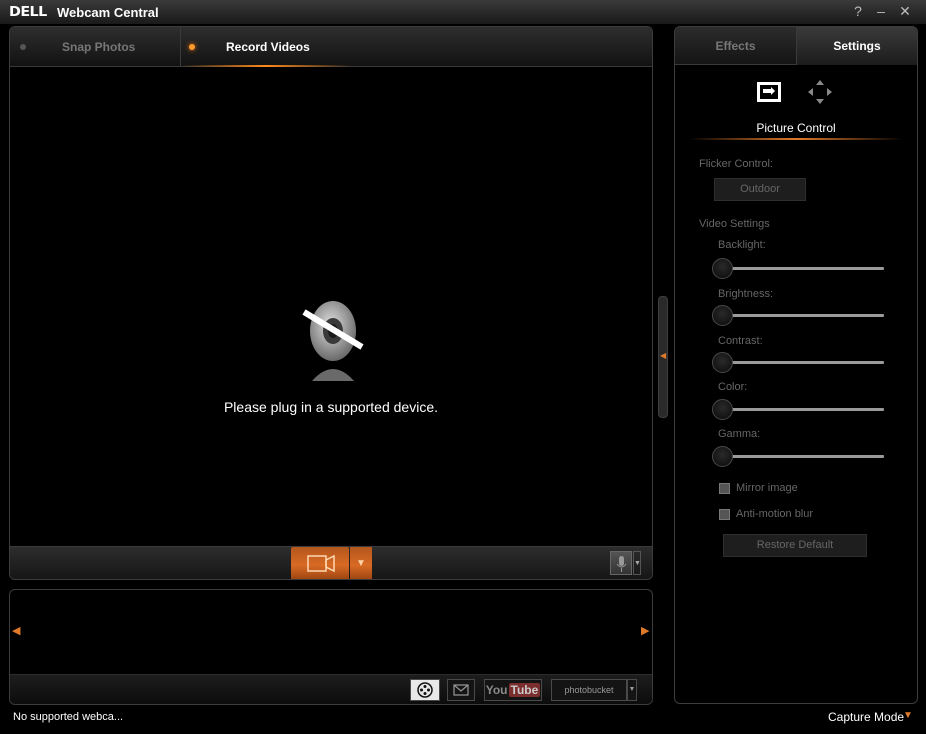  I want to click on microphone-dropdown: ▼, so click(637, 563).